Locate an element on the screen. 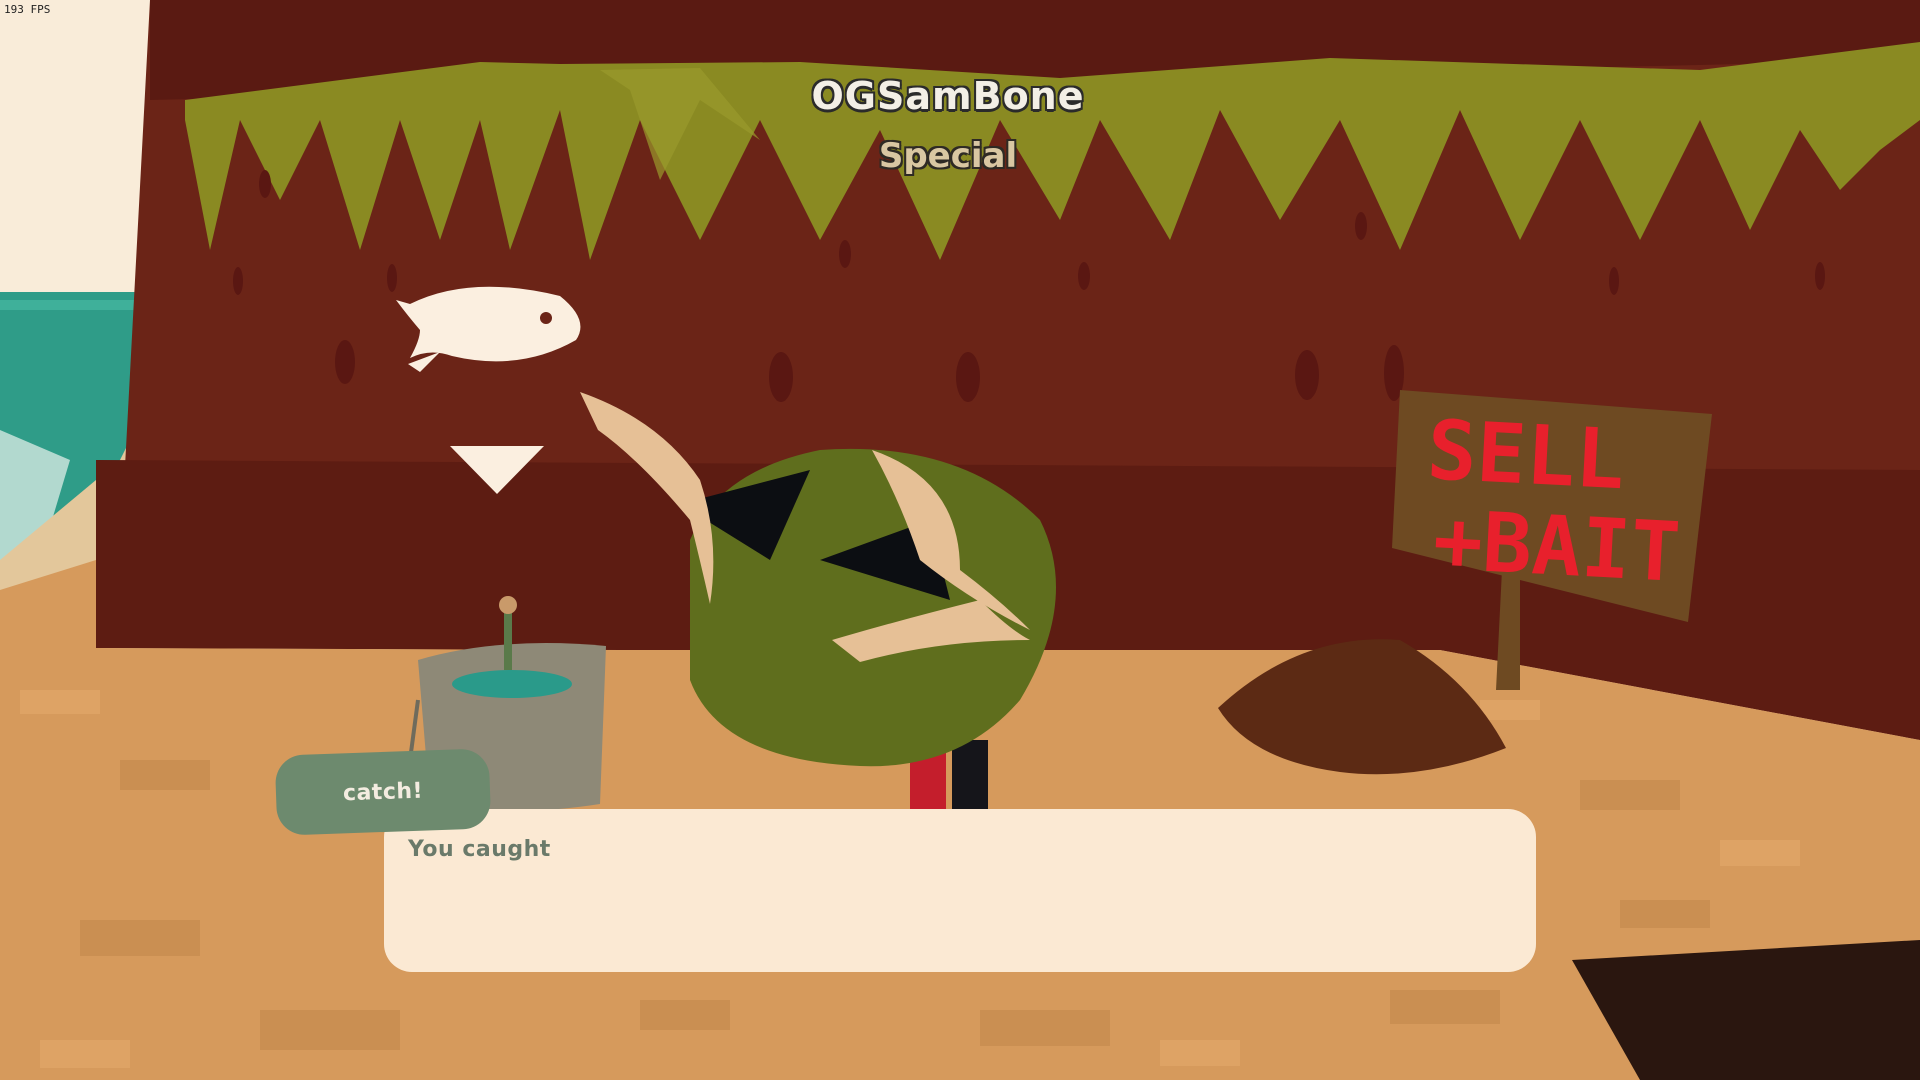 Image resolution: width=1920 pixels, height=1080 pixels. fps-counter: 193 FPS is located at coordinates (27, 9).